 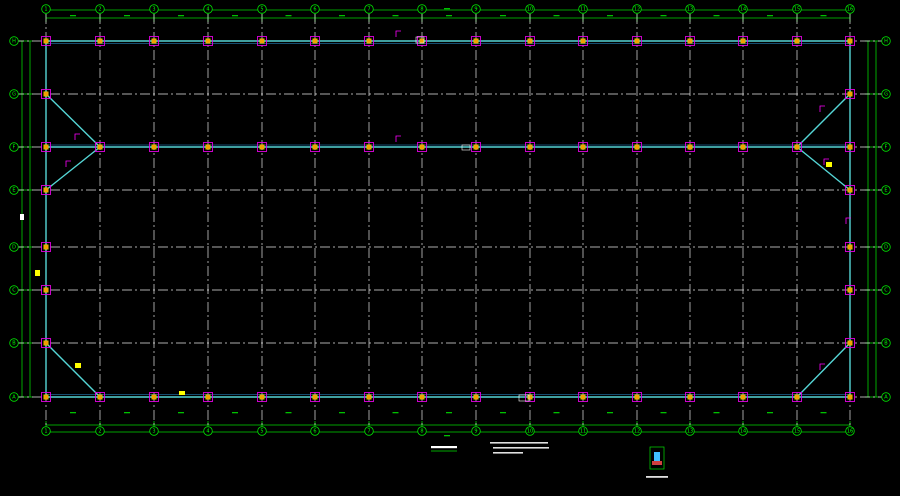 I want to click on axis-bubble-left-F-label: F, so click(x=14, y=147).